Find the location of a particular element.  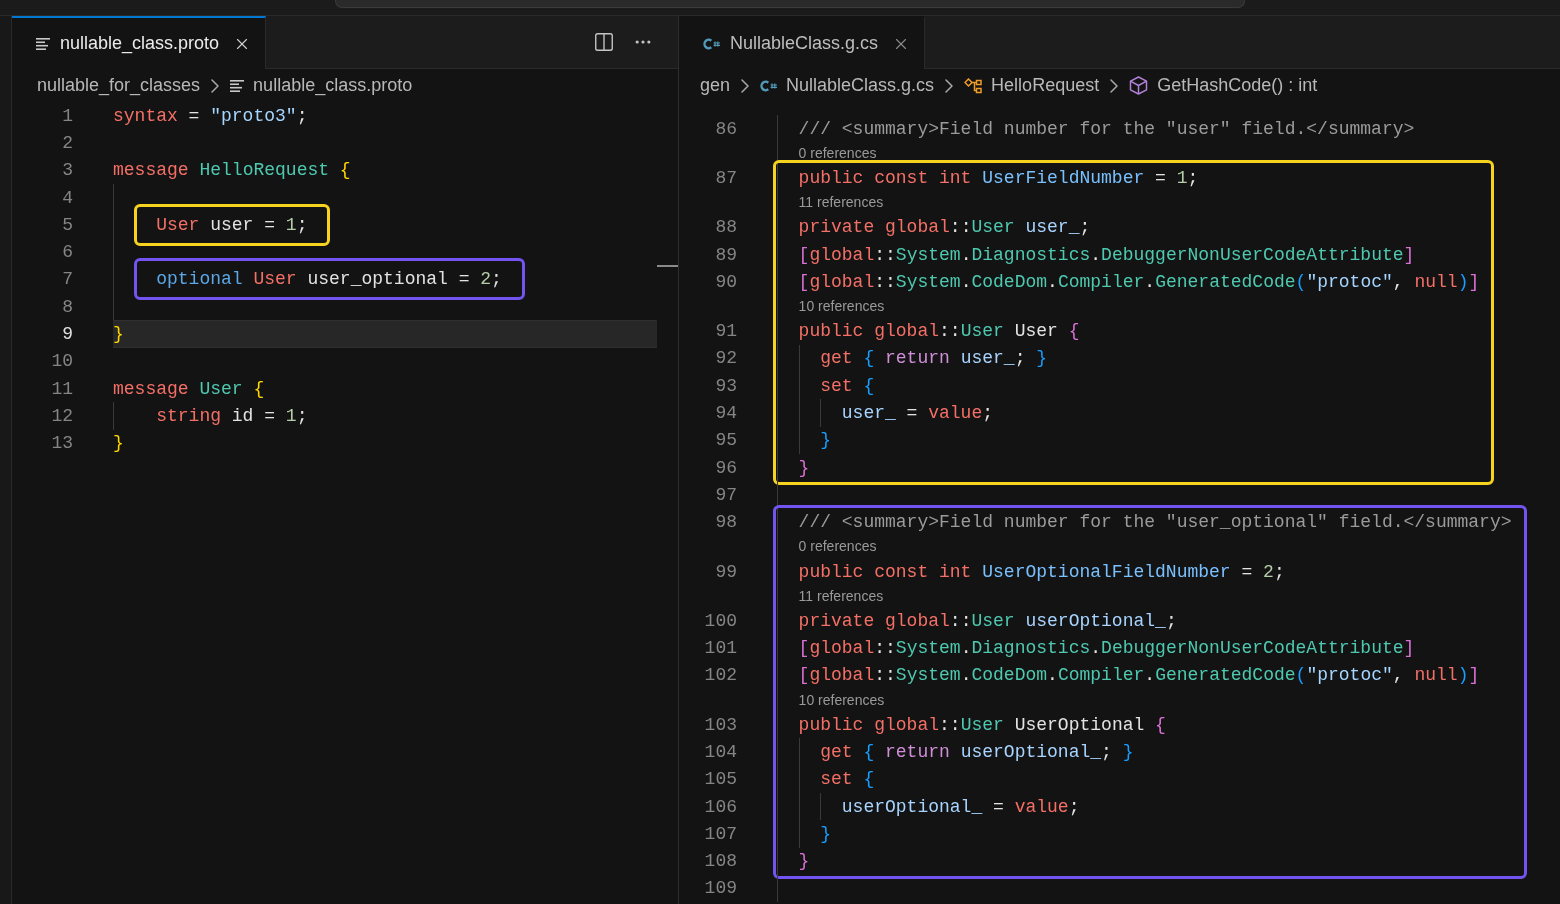

code-line: get { return userOptional_; } is located at coordinates (977, 752).